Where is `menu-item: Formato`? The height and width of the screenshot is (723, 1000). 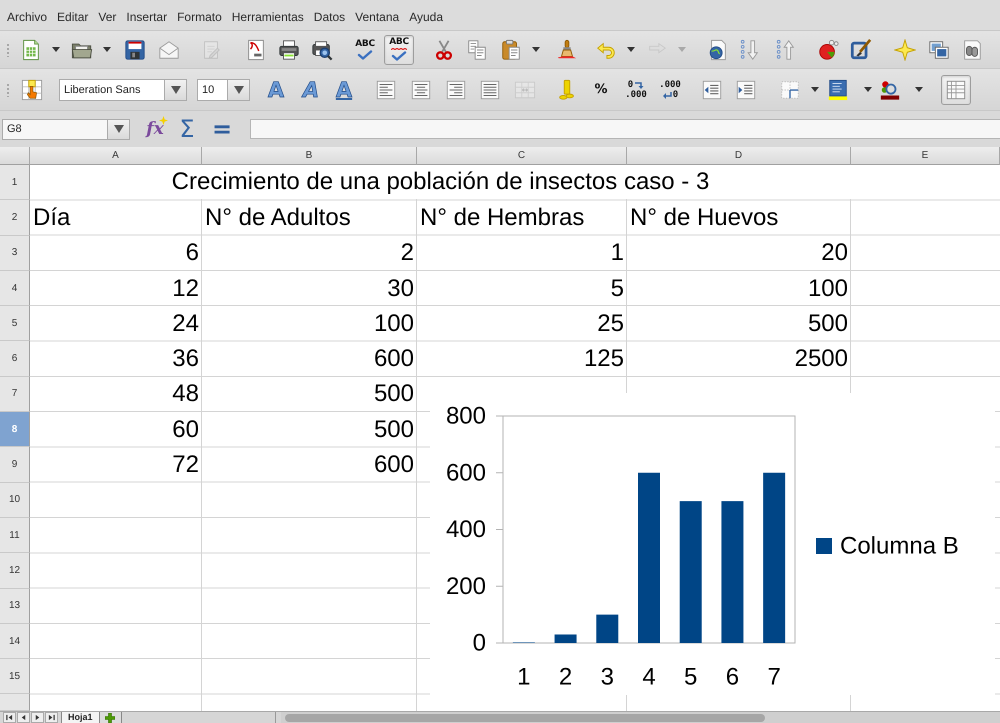
menu-item: Formato is located at coordinates (199, 17).